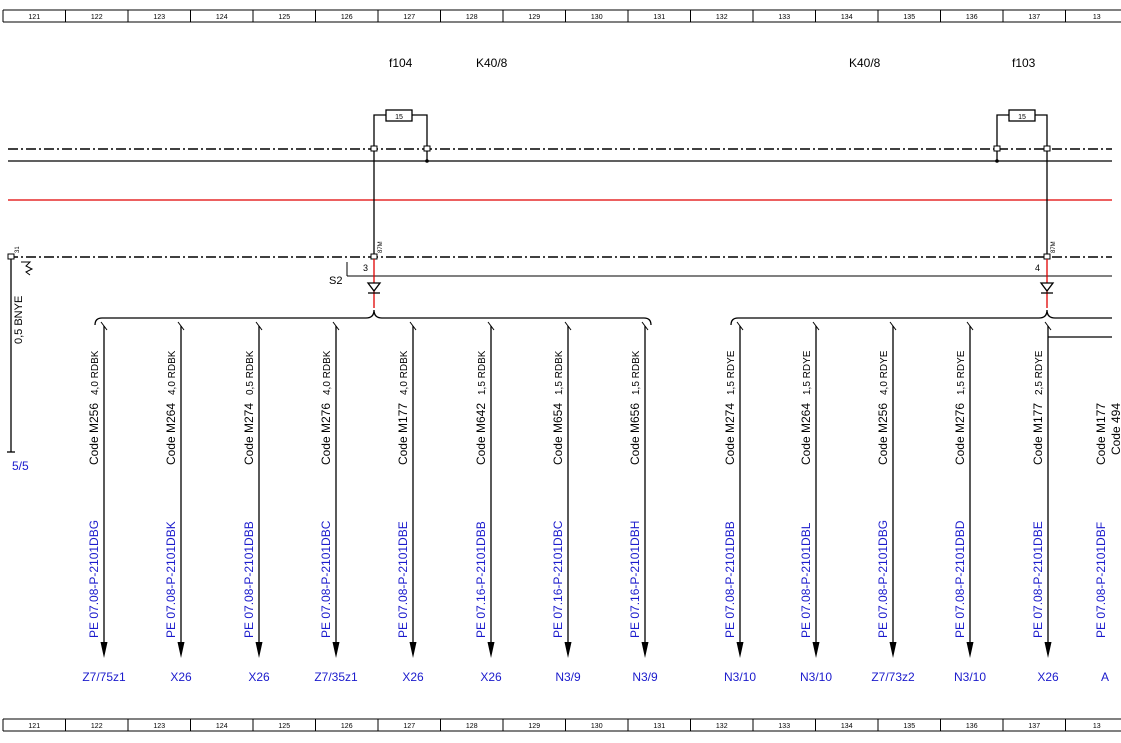 The width and height of the screenshot is (1121, 743). I want to click on page-reference: 5/5, so click(20, 466).